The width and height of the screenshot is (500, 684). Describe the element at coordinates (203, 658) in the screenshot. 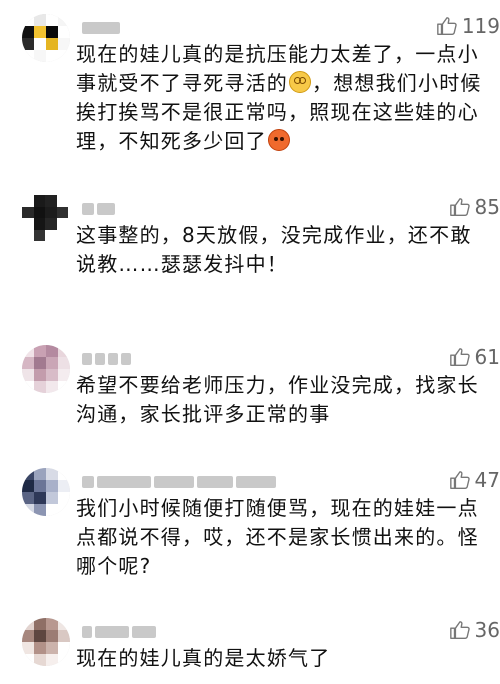

I see `comment-text: 现在的娃儿真的是太娇气了` at that location.